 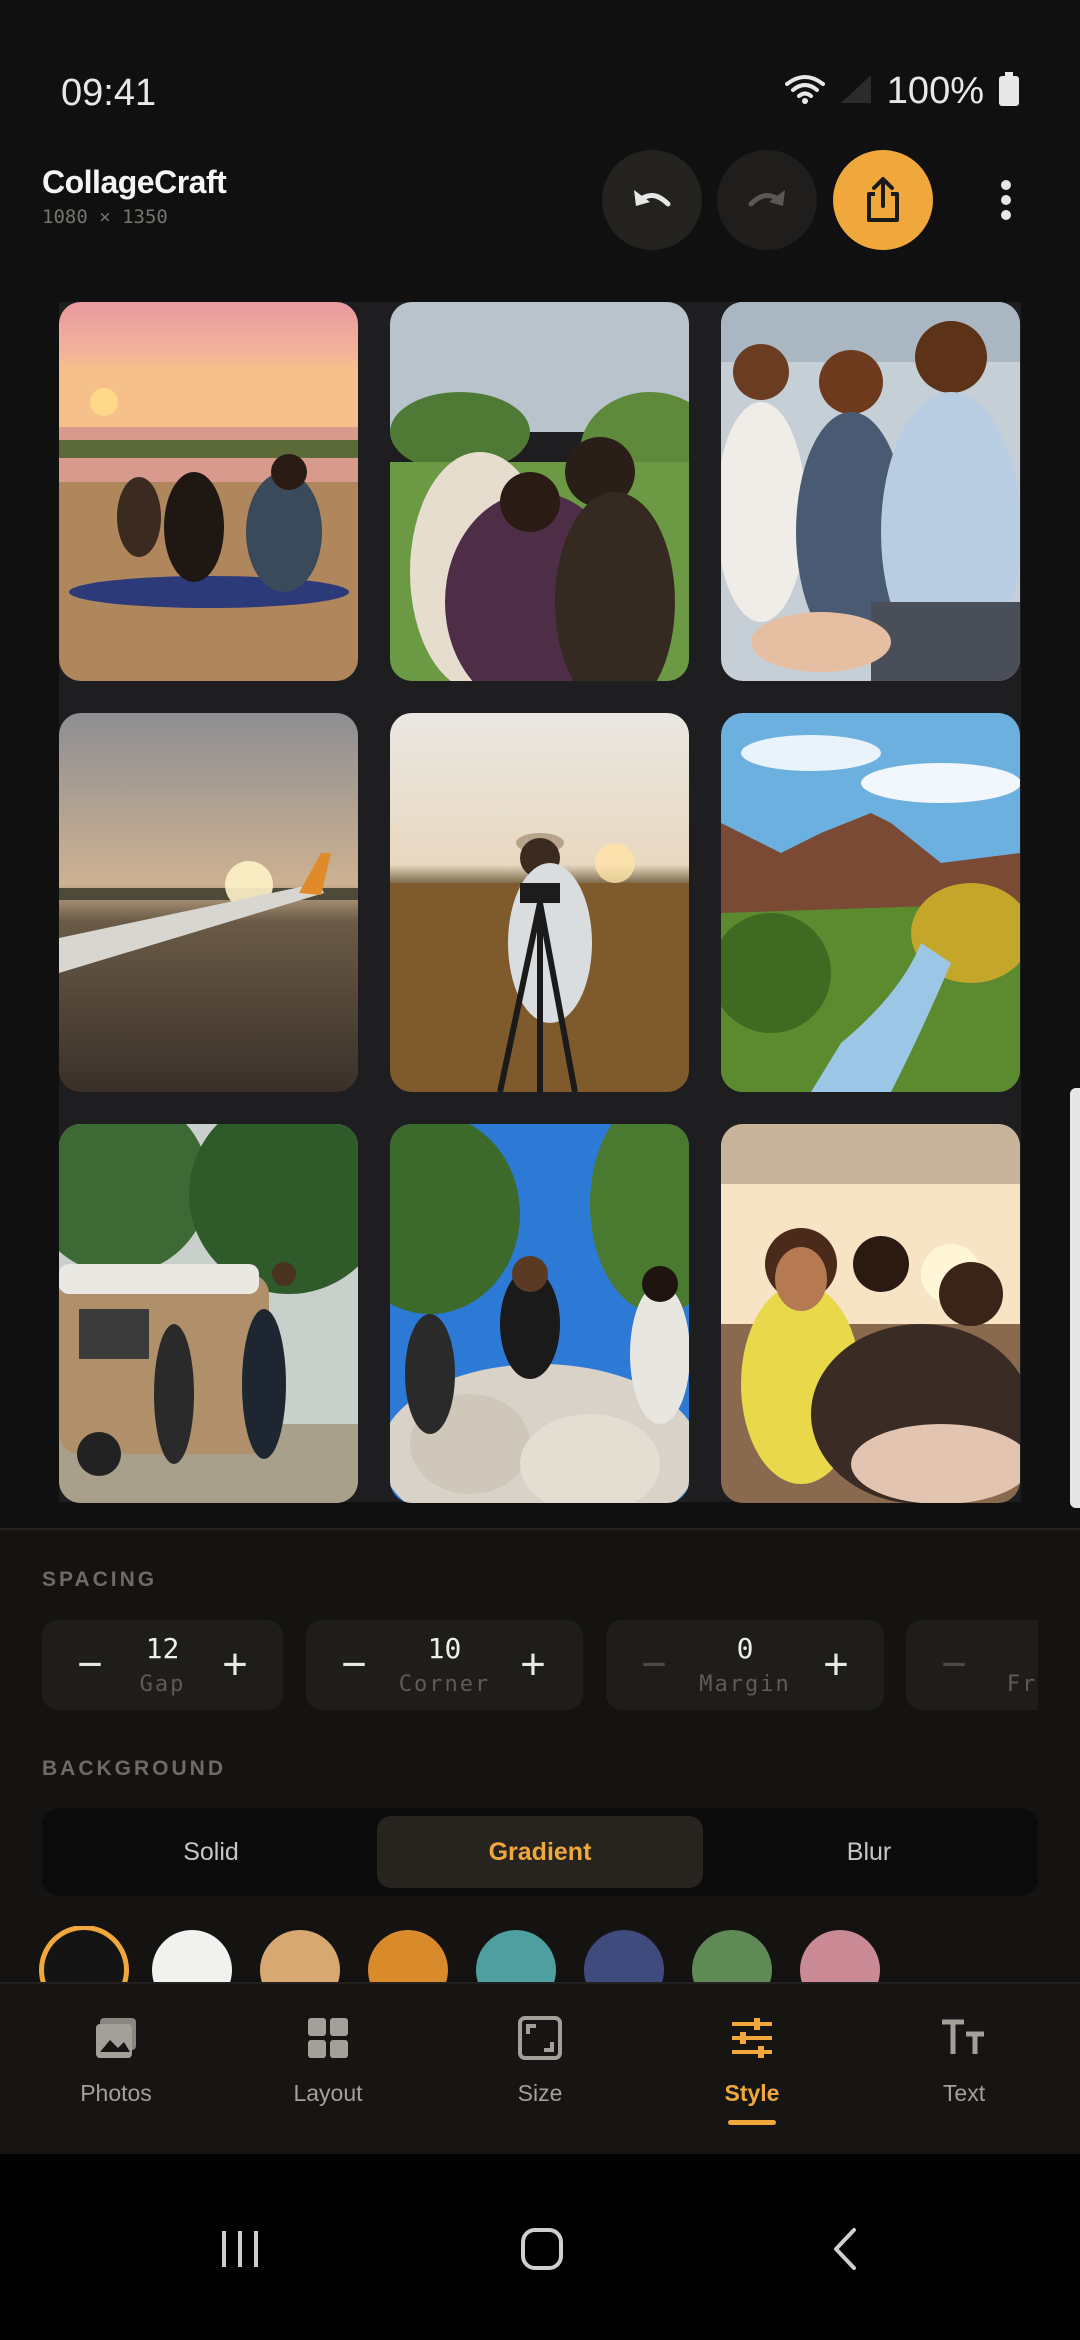 I want to click on gap-stepper: − 12 Gap +, so click(x=162, y=1665).